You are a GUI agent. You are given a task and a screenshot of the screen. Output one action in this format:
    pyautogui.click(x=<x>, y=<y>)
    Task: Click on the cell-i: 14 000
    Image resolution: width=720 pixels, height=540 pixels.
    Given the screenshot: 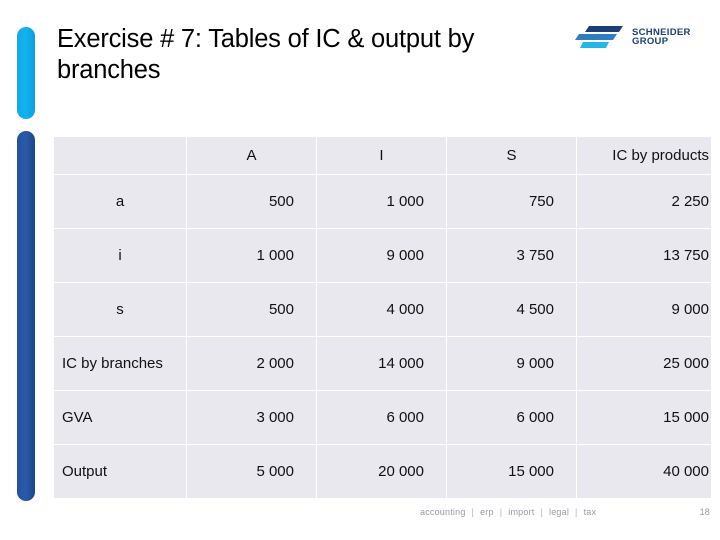 What is the action you would take?
    pyautogui.click(x=381, y=363)
    